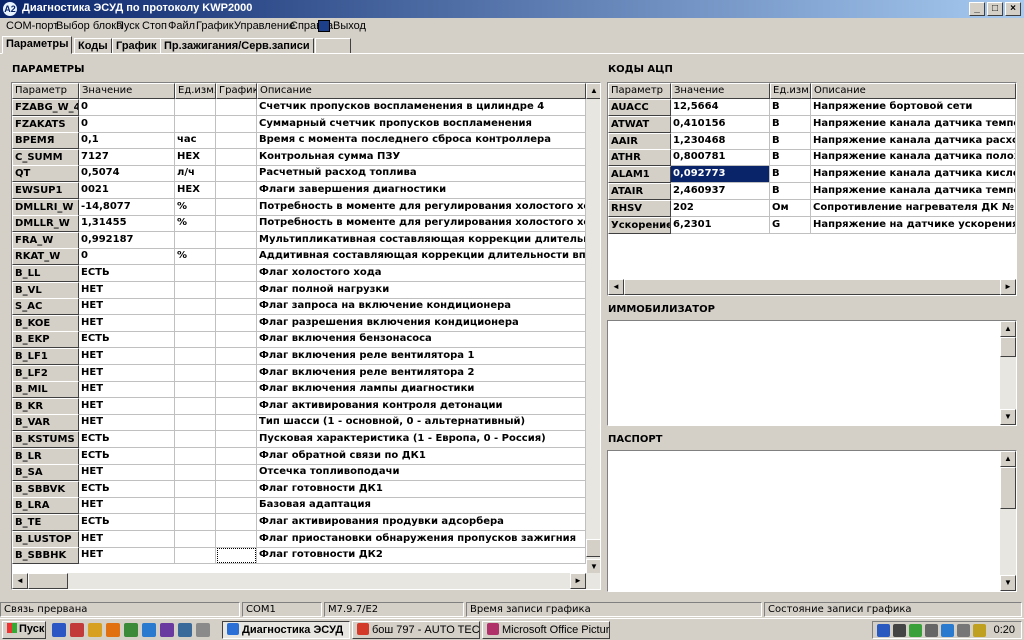 The image size is (1024, 640). Describe the element at coordinates (48, 581) in the screenshot. I see `params-hscroll-thumb` at that location.